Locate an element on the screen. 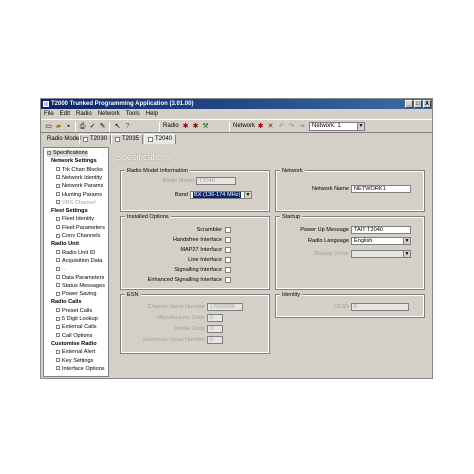  option-label: Signalling Interface is located at coordinates (198, 270).